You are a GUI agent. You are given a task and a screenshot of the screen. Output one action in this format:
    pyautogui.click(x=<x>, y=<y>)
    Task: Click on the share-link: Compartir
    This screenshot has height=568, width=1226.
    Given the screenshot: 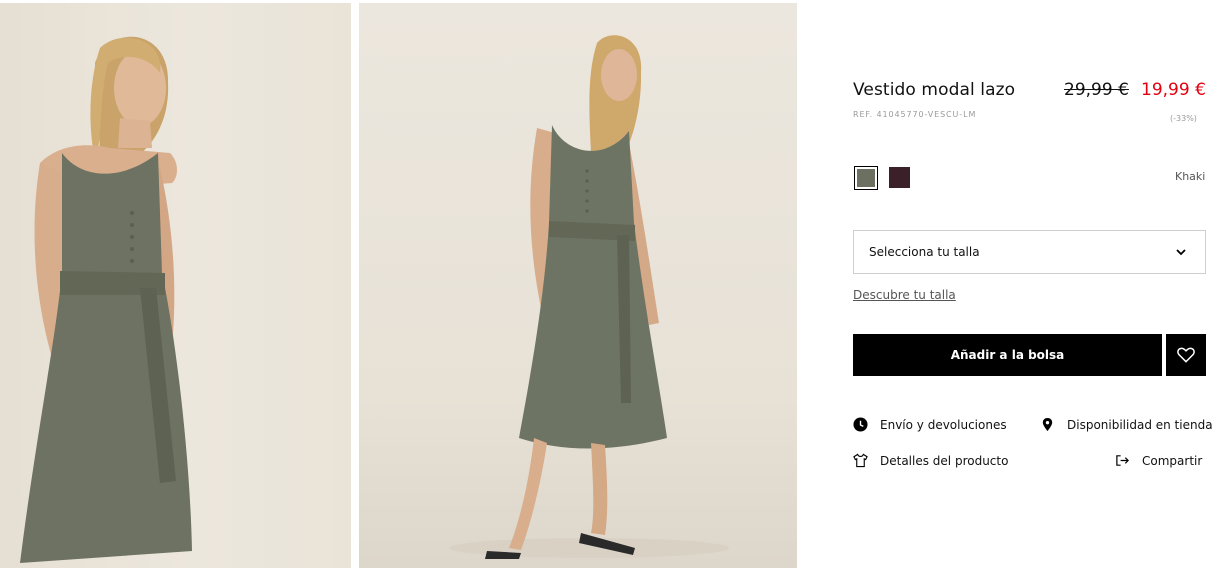 What is the action you would take?
    pyautogui.click(x=1158, y=460)
    